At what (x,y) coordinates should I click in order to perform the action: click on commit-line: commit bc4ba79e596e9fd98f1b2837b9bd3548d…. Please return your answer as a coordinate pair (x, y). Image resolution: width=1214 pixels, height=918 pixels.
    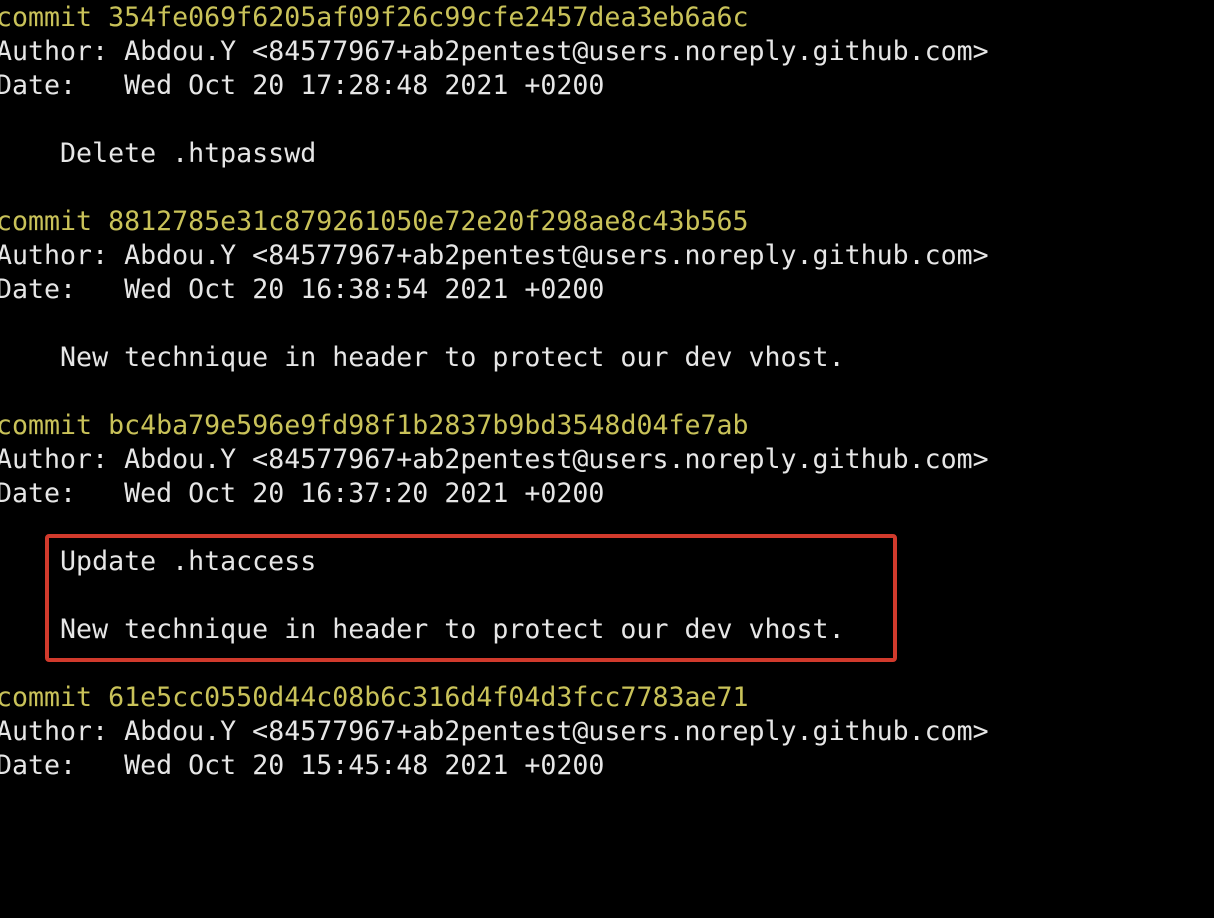
    Looking at the image, I should click on (374, 426).